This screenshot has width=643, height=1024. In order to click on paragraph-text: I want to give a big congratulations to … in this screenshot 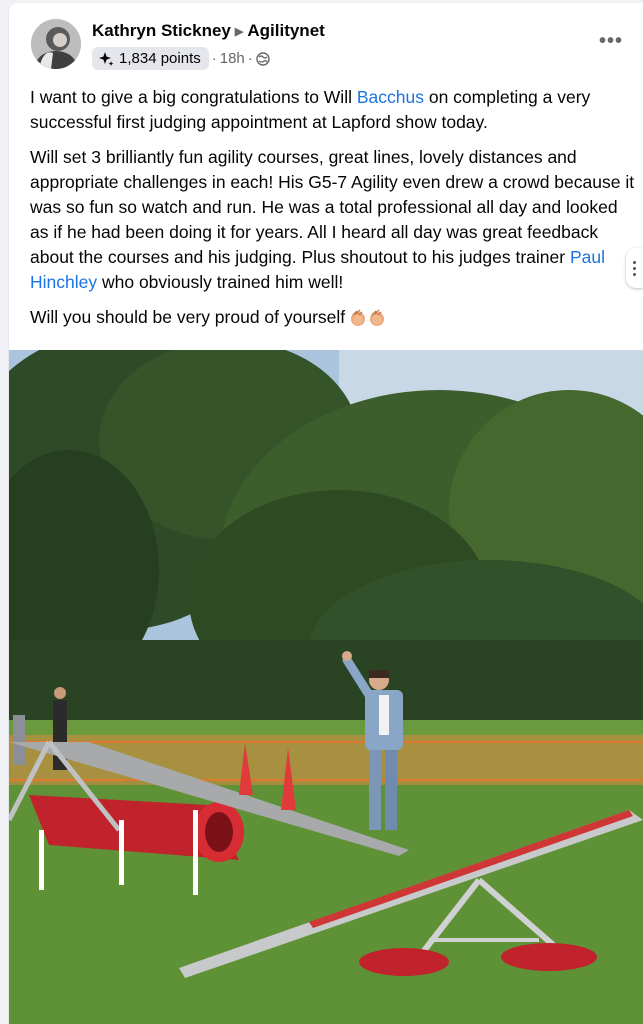, I will do `click(193, 97)`.